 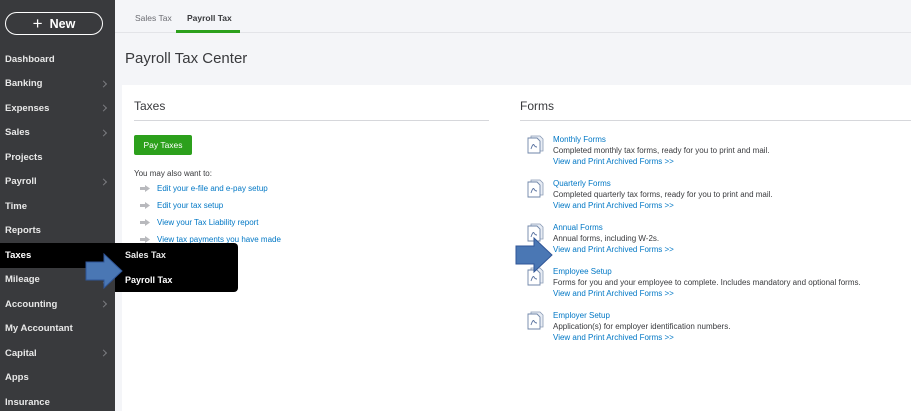 I want to click on sidebar-item-banking: Banking, so click(x=57, y=84).